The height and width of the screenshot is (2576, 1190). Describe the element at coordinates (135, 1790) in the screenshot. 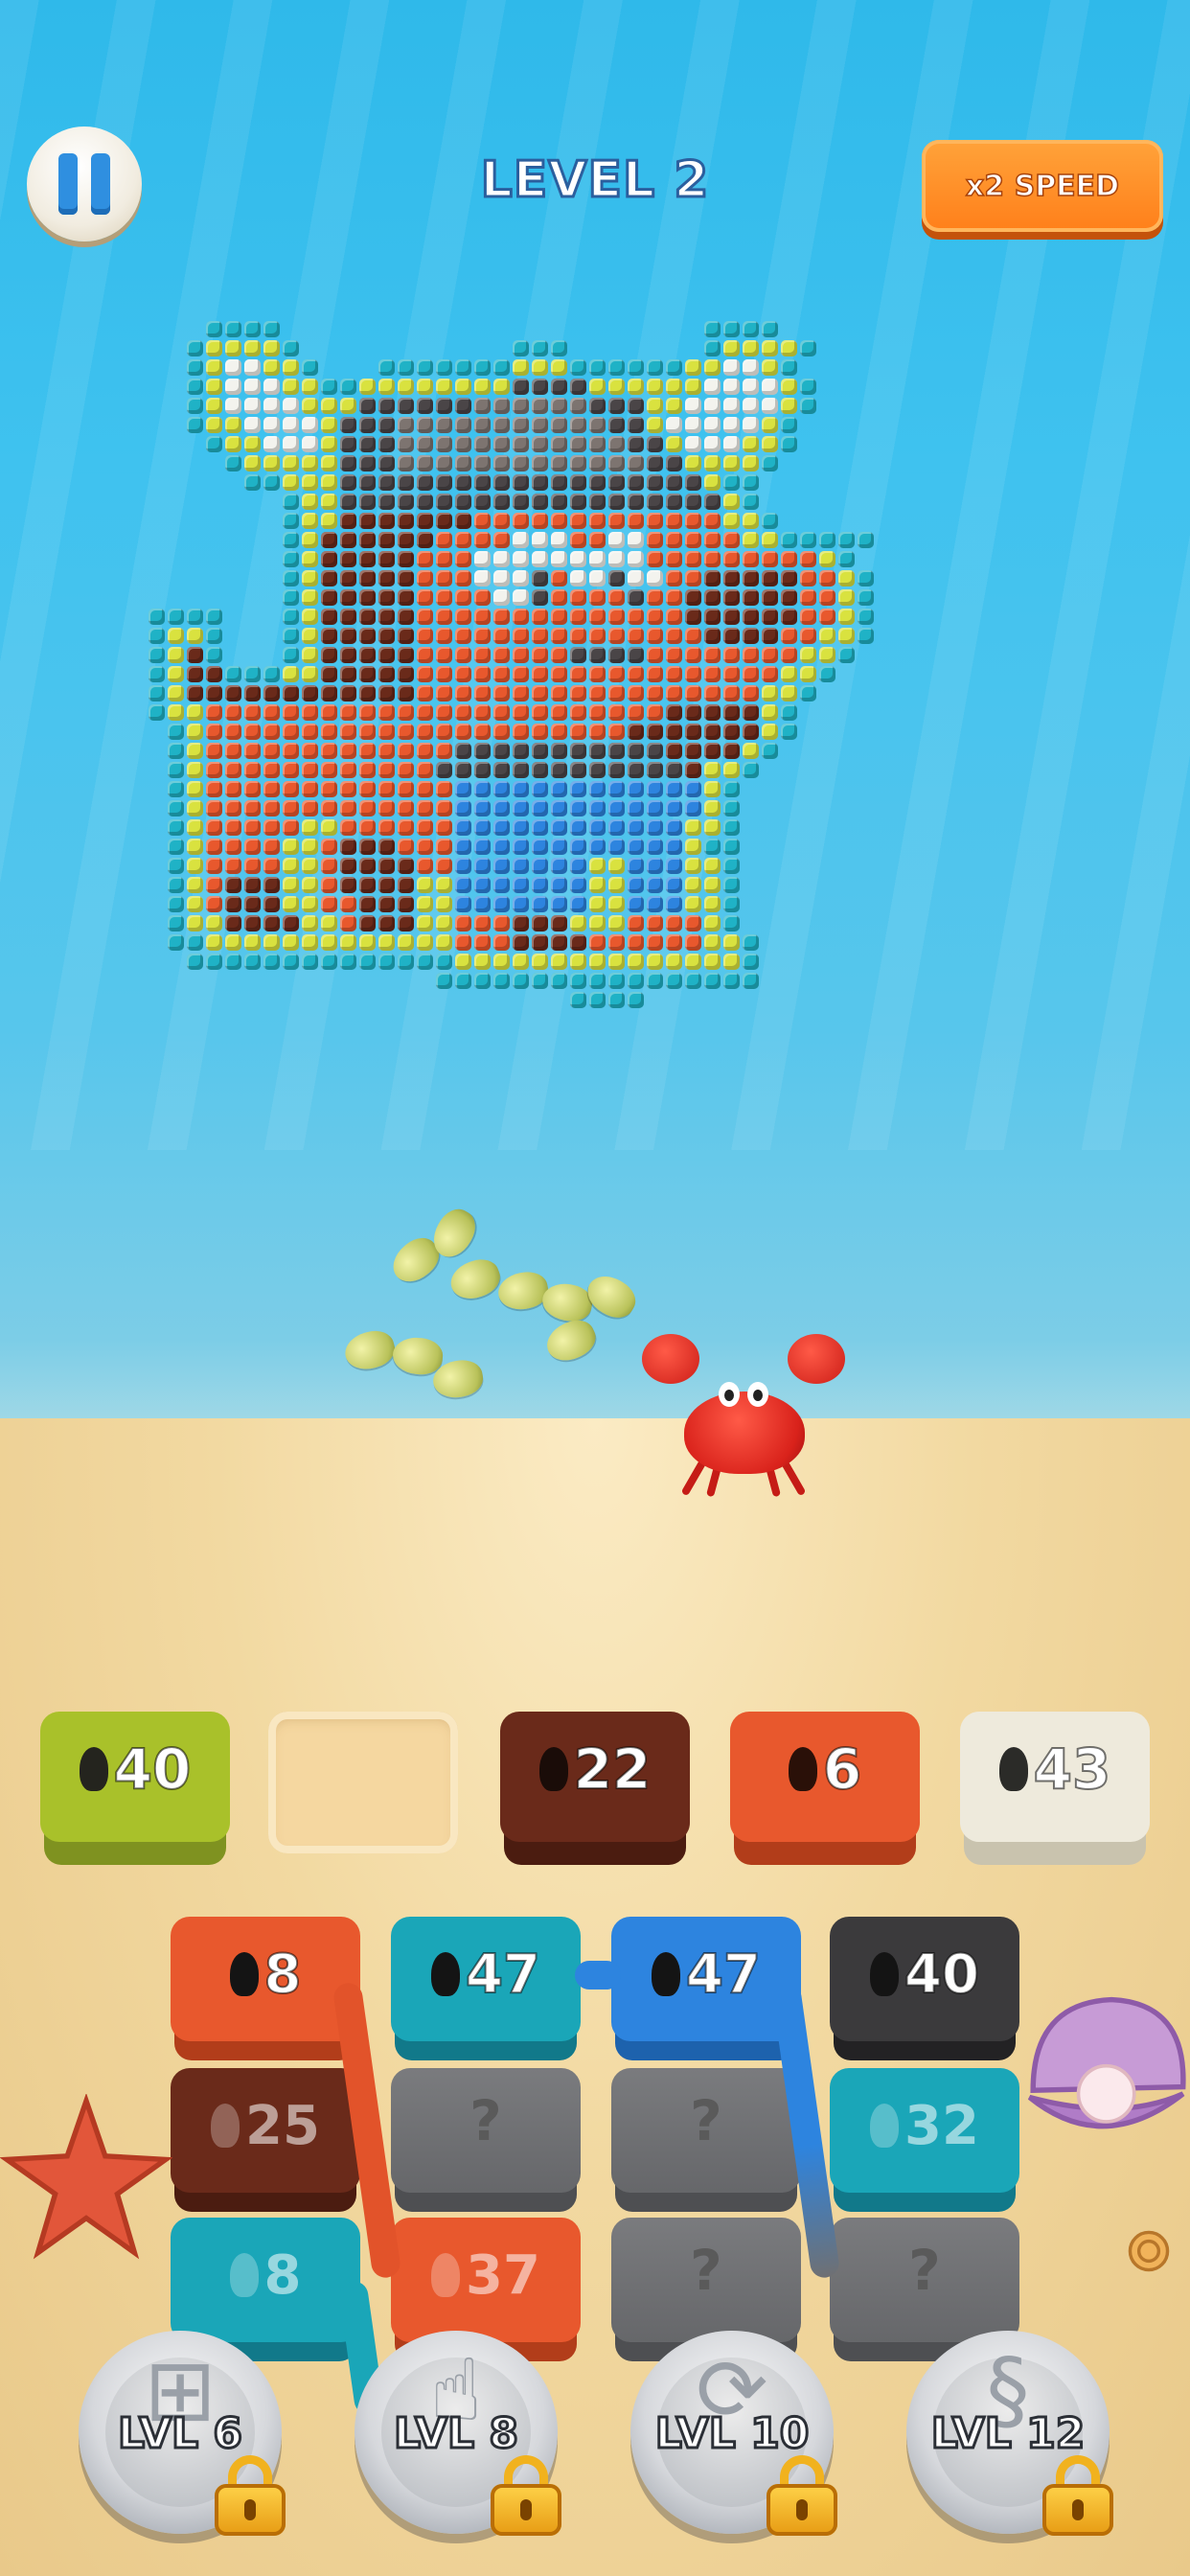

I see `spool-slot-1: 40` at that location.